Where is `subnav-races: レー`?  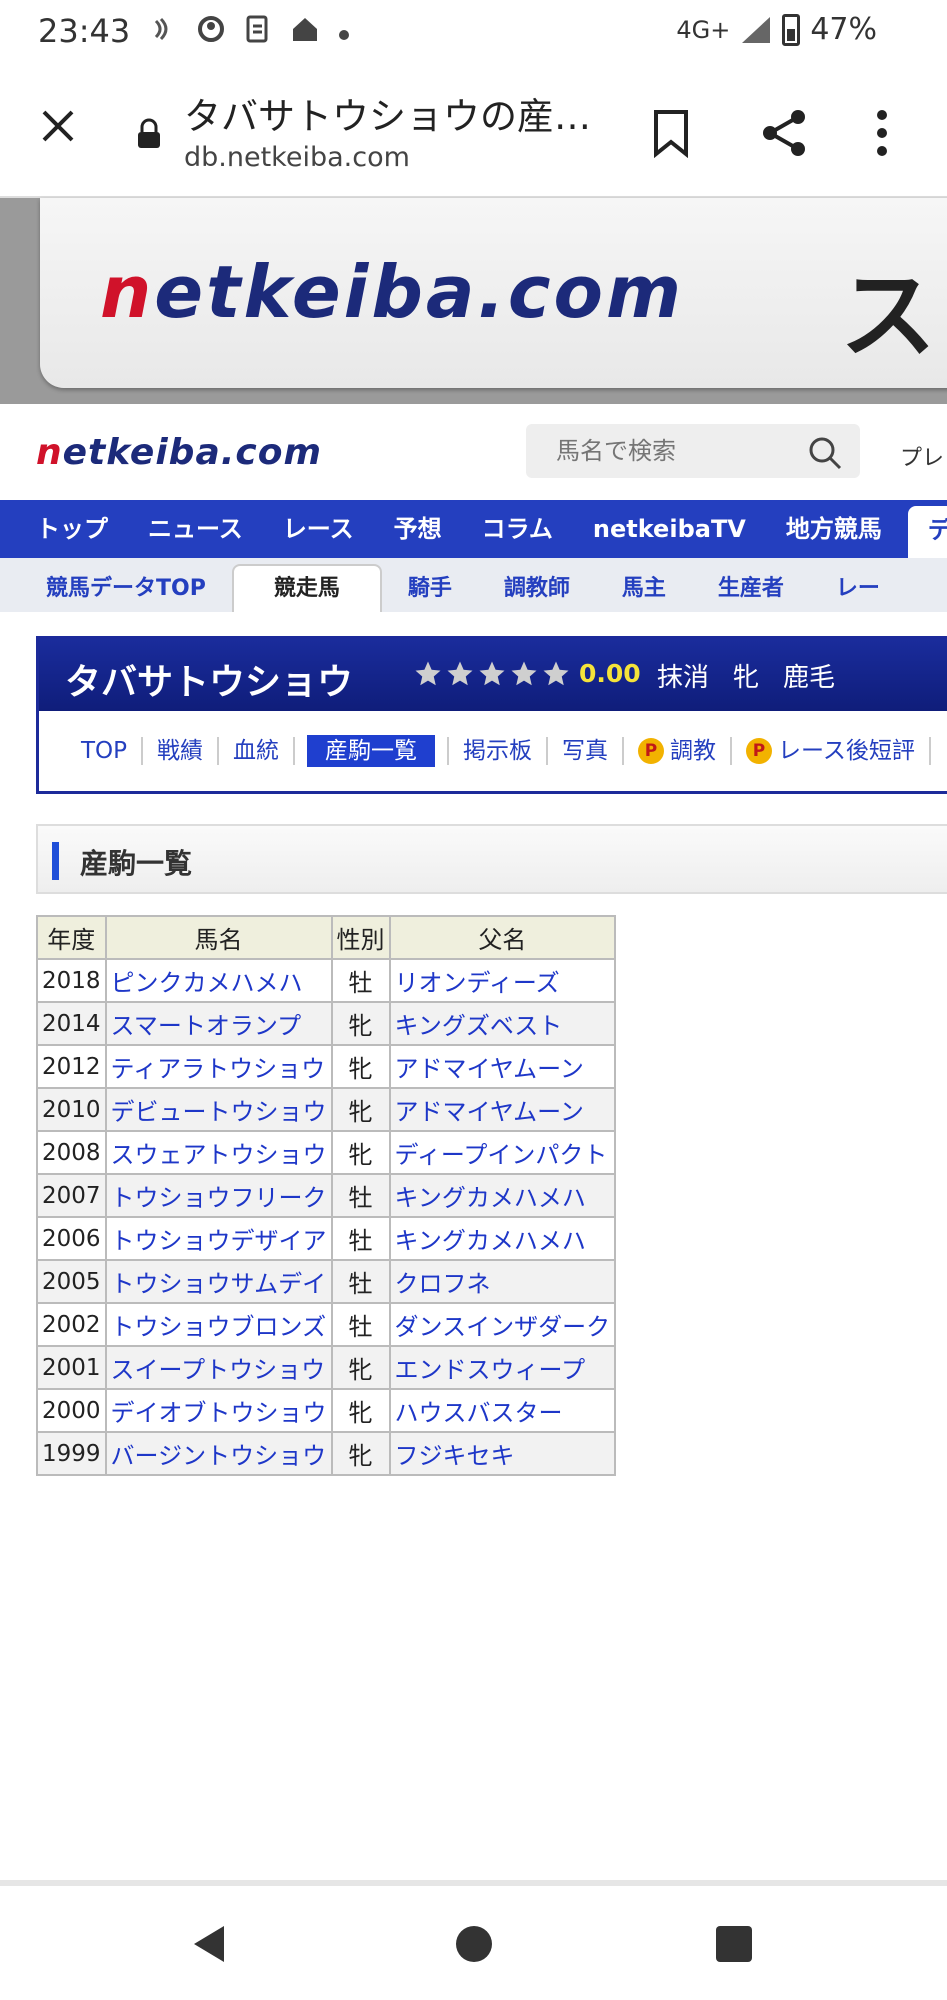
subnav-races: レー is located at coordinates (858, 589).